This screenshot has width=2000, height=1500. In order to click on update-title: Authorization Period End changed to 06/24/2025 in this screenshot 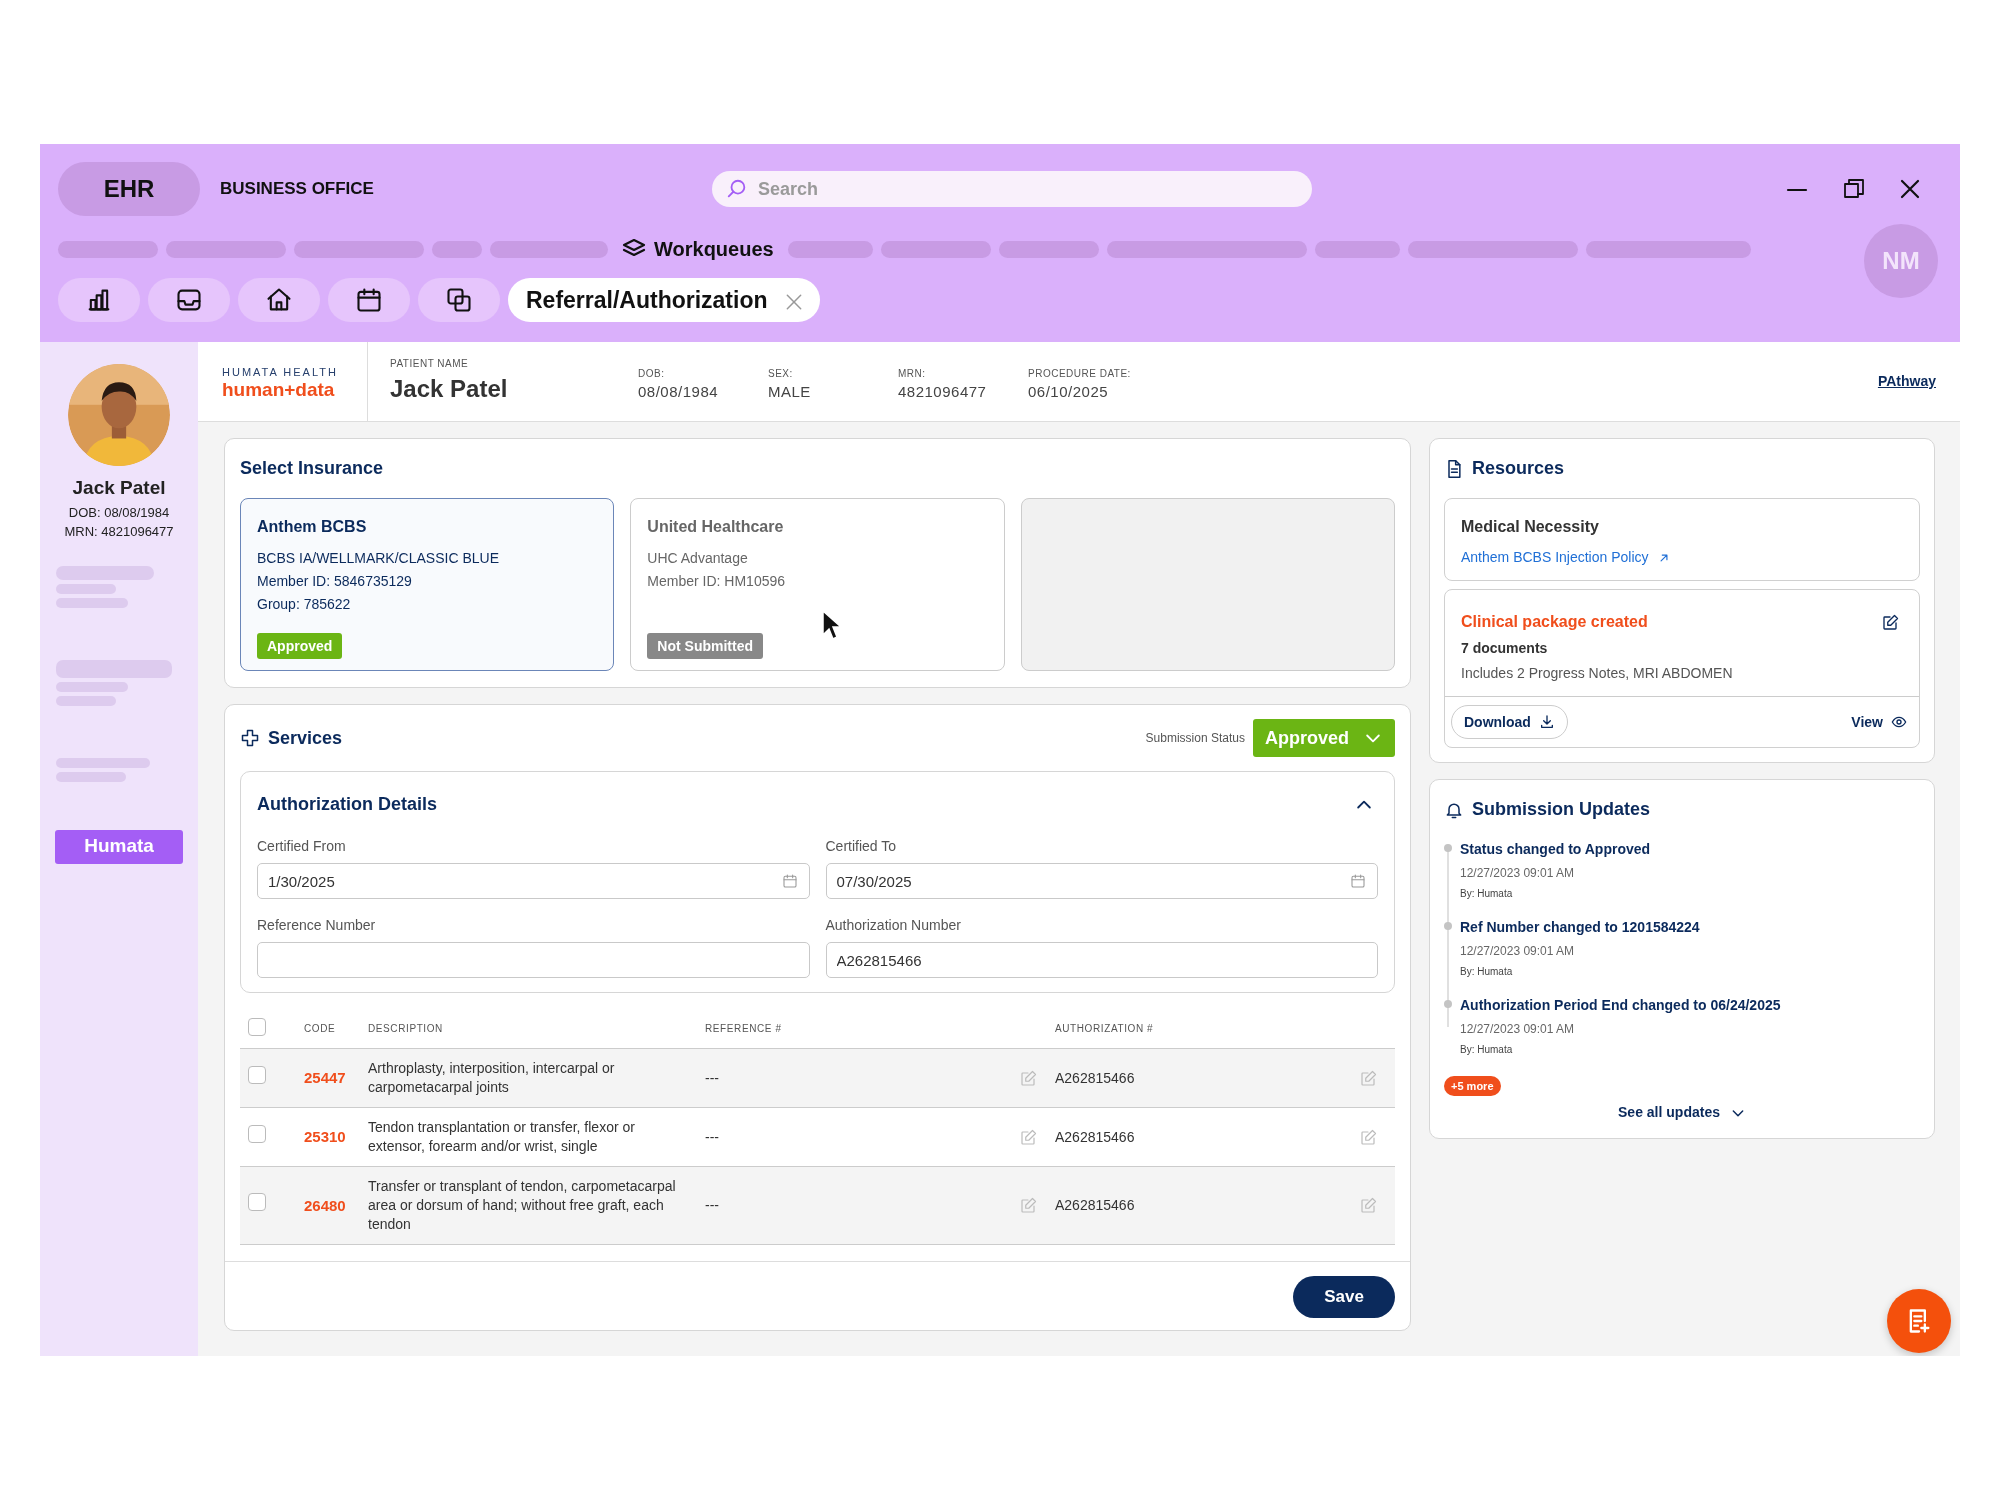, I will do `click(1621, 1005)`.